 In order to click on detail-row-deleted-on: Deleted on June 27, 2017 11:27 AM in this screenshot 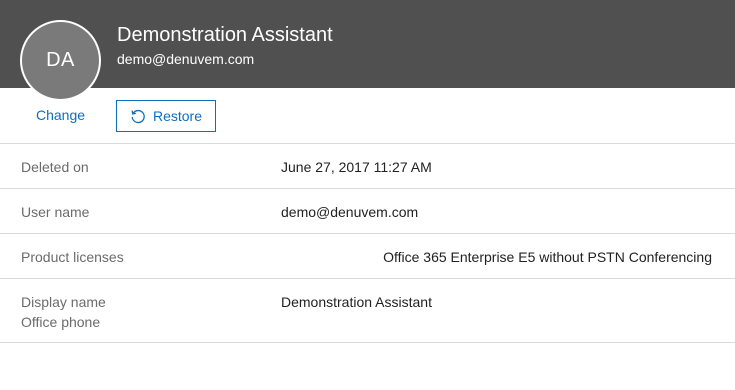, I will do `click(367, 165)`.